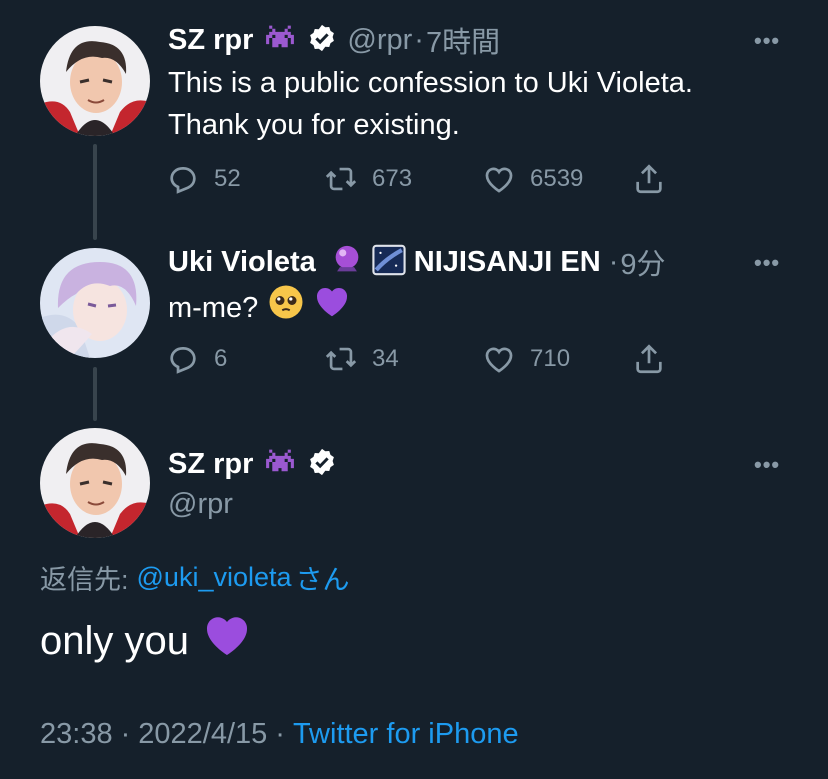 This screenshot has height=779, width=828. I want to click on like-button: 6539, so click(557, 179).